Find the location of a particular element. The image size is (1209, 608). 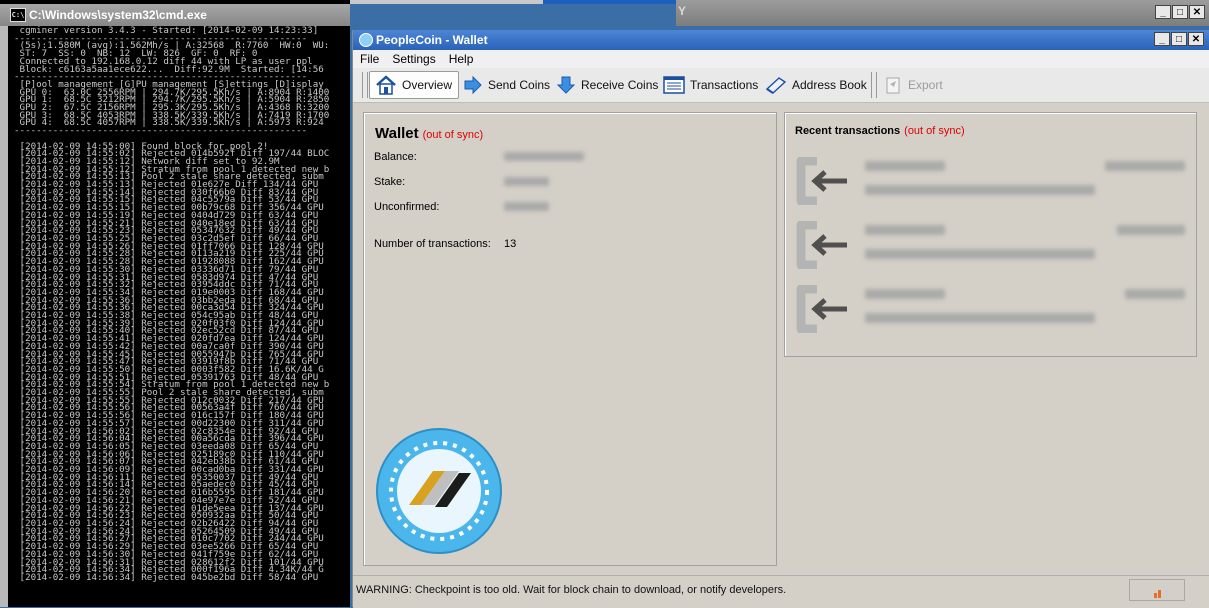

unconfirmed-value-blurred is located at coordinates (526, 206).